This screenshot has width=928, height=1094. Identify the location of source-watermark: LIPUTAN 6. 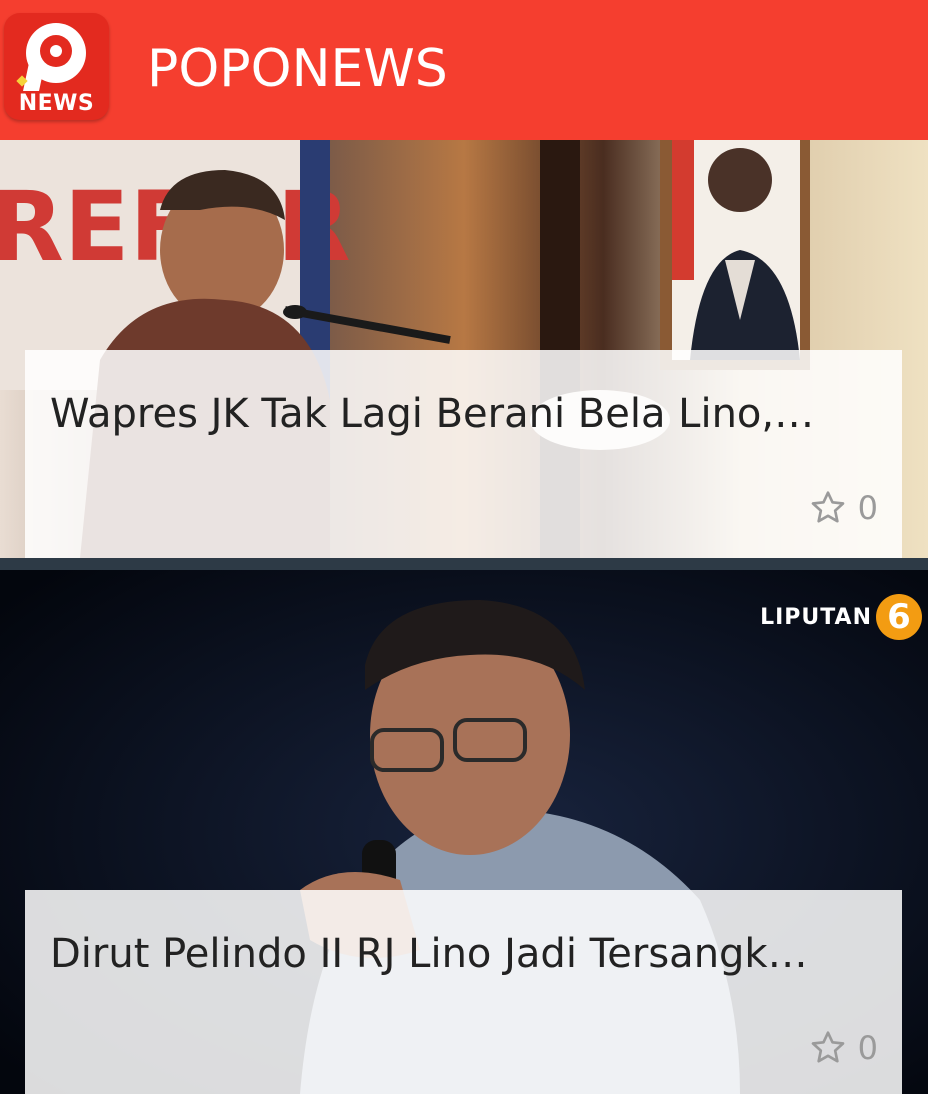
(841, 617).